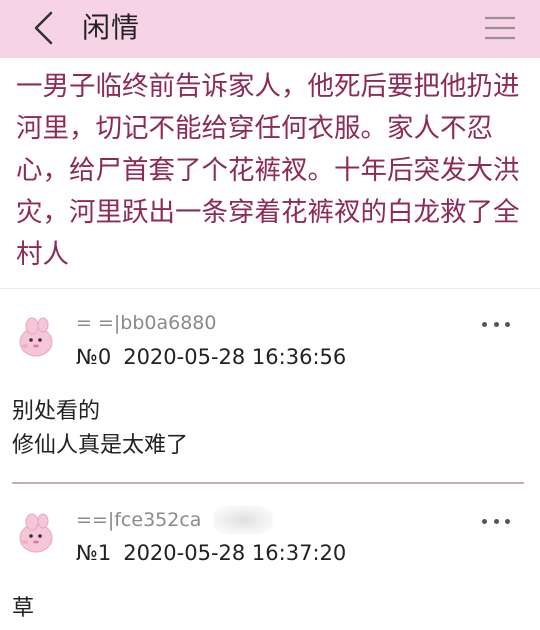  I want to click on post-divider, so click(270, 288).